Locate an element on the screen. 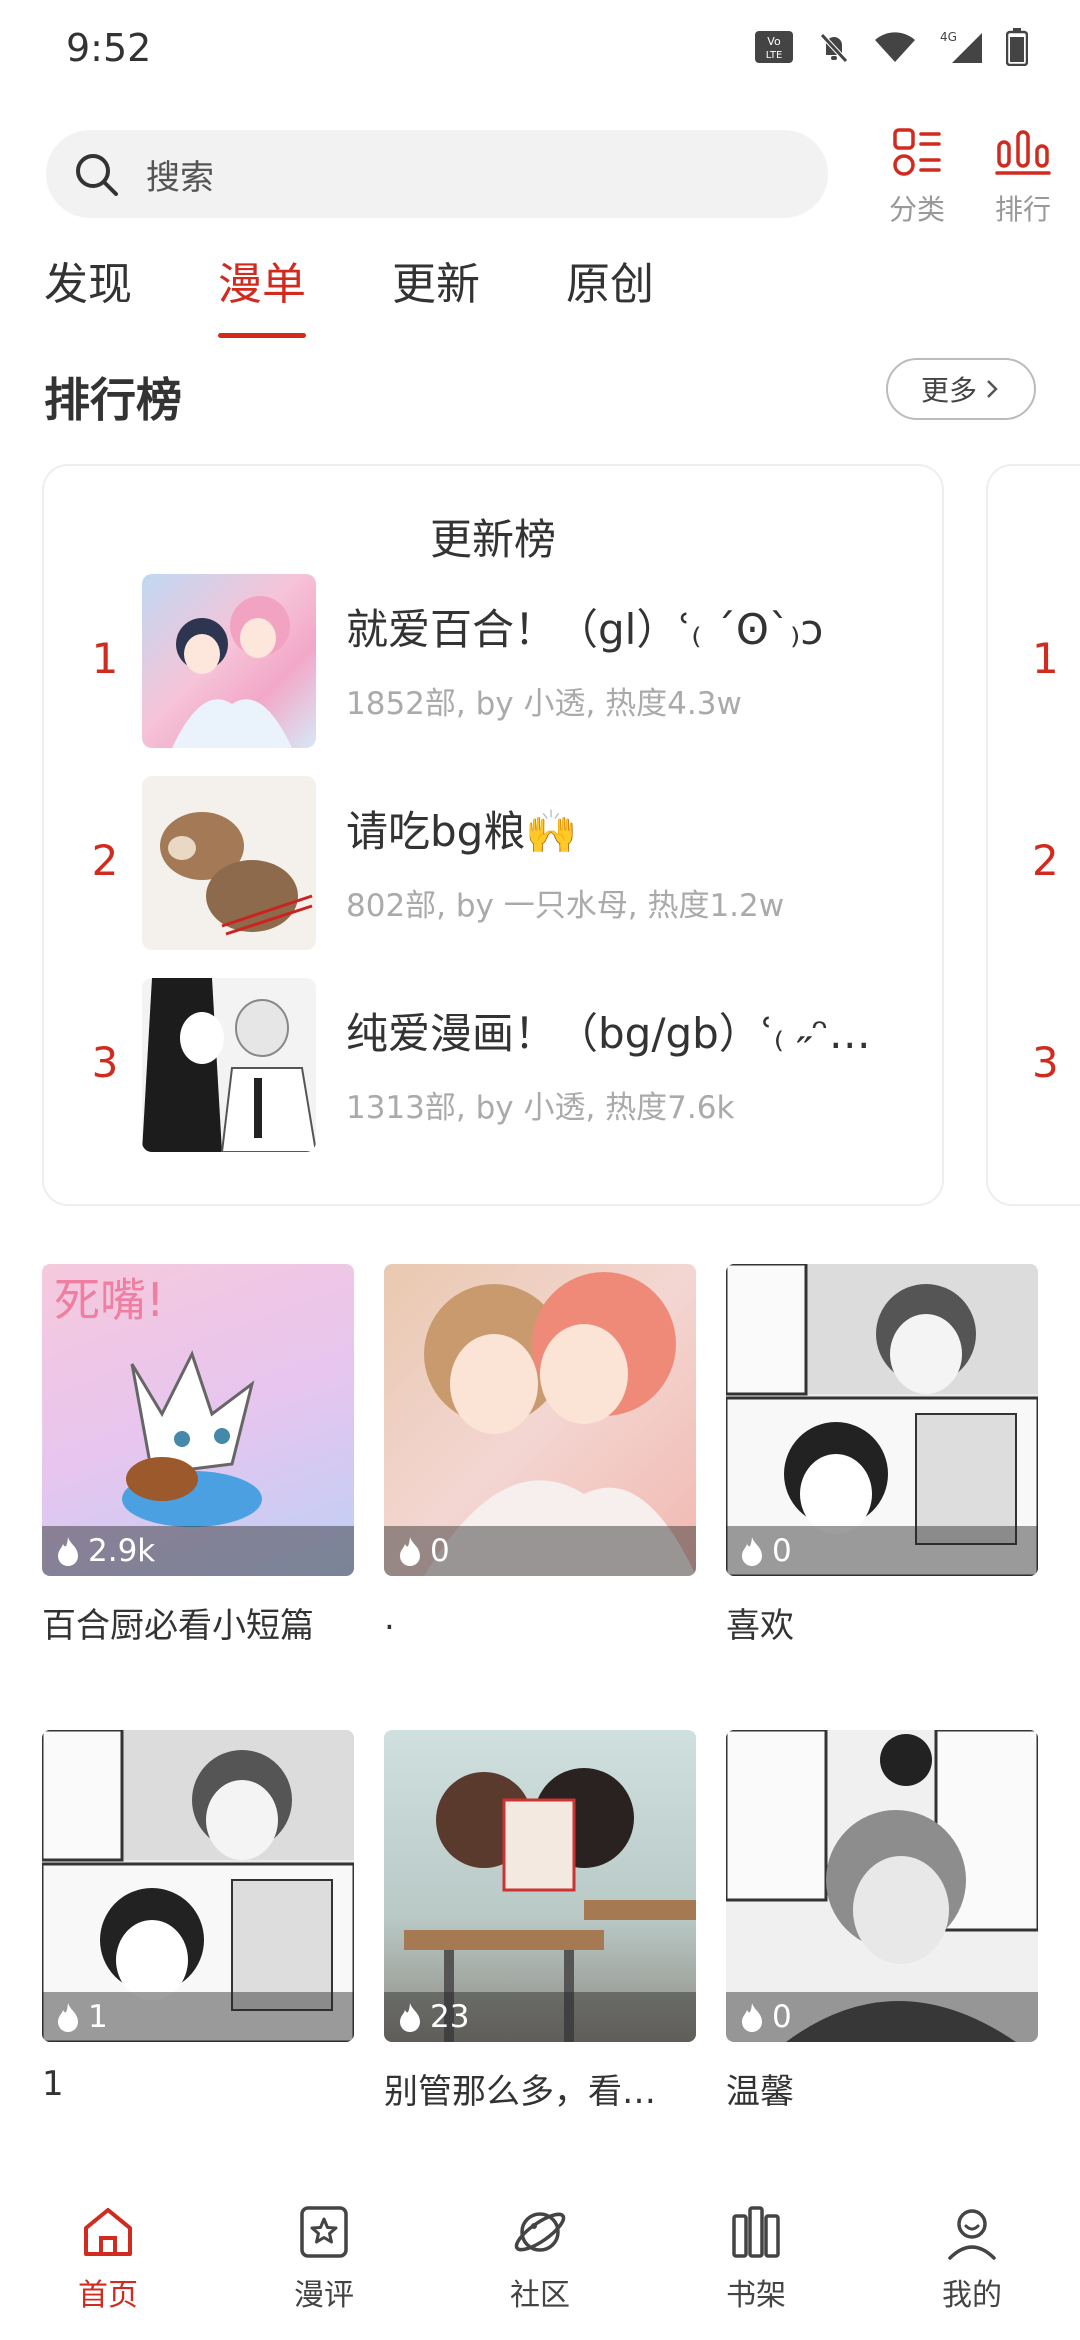 This screenshot has width=1080, height=2340. list-item: 死嘴! 2.9k 百合厨必看小短篇 is located at coordinates (198, 1455).